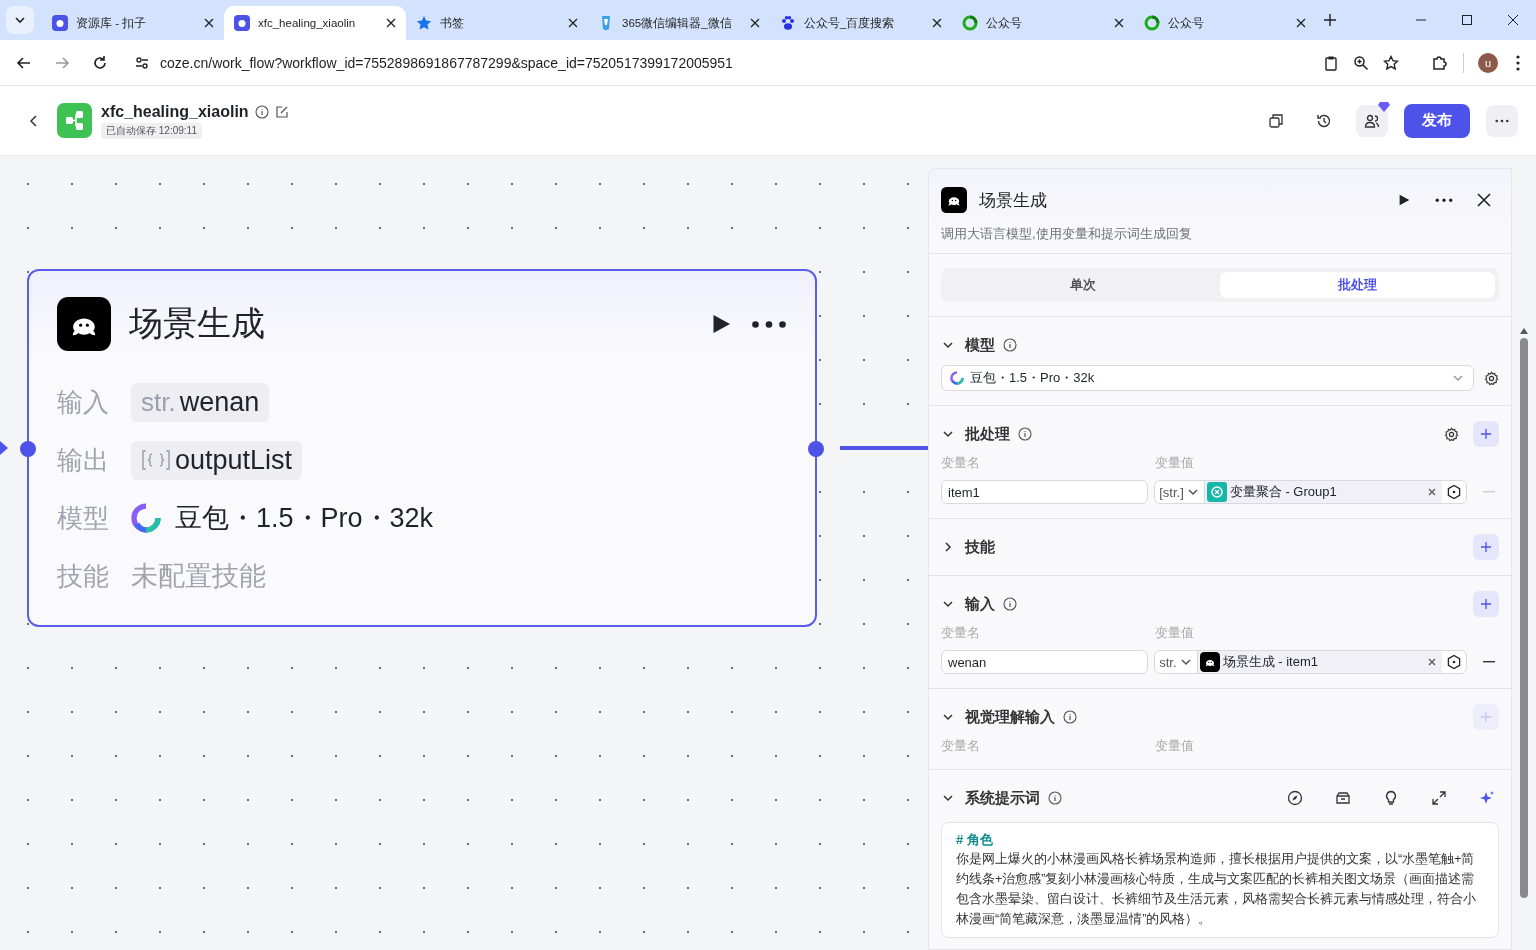 This screenshot has height=950, width=1536. Describe the element at coordinates (307, 23) in the screenshot. I see `tab-title: xfc_healing_xiaolin` at that location.